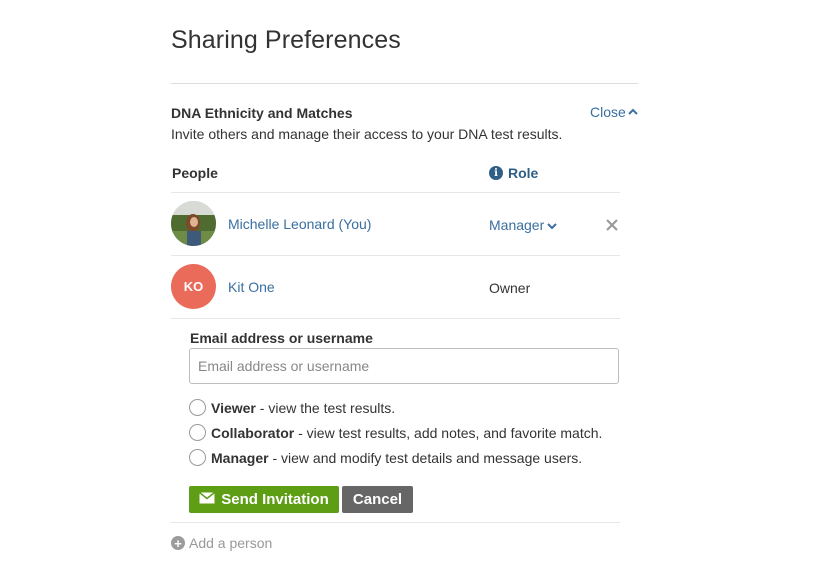 The height and width of the screenshot is (569, 826). What do you see at coordinates (608, 112) in the screenshot?
I see `close-label: Close` at bounding box center [608, 112].